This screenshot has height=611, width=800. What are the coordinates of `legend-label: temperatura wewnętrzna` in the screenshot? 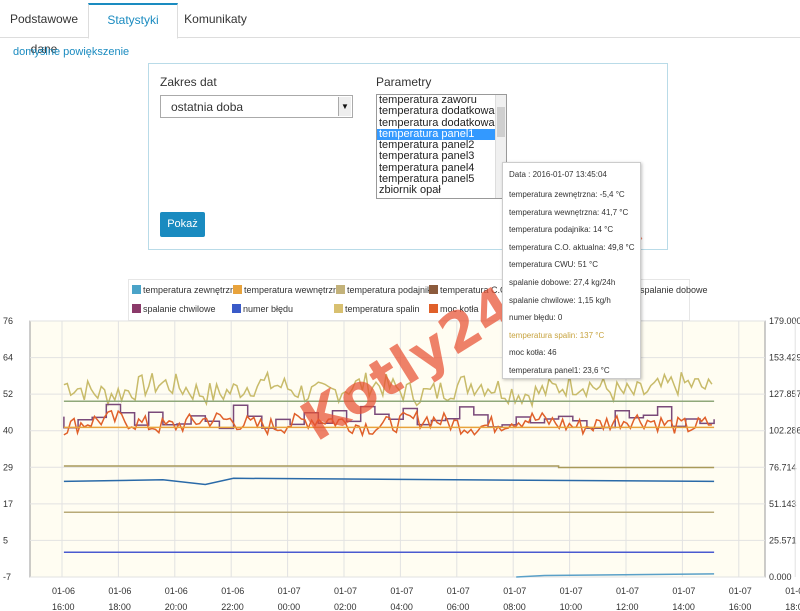 It's located at (294, 290).